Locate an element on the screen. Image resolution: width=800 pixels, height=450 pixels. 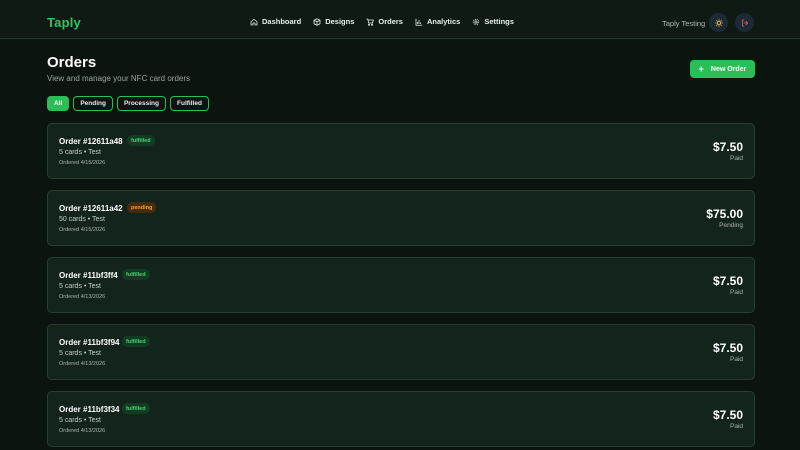
status-badge: pending is located at coordinates (142, 207).